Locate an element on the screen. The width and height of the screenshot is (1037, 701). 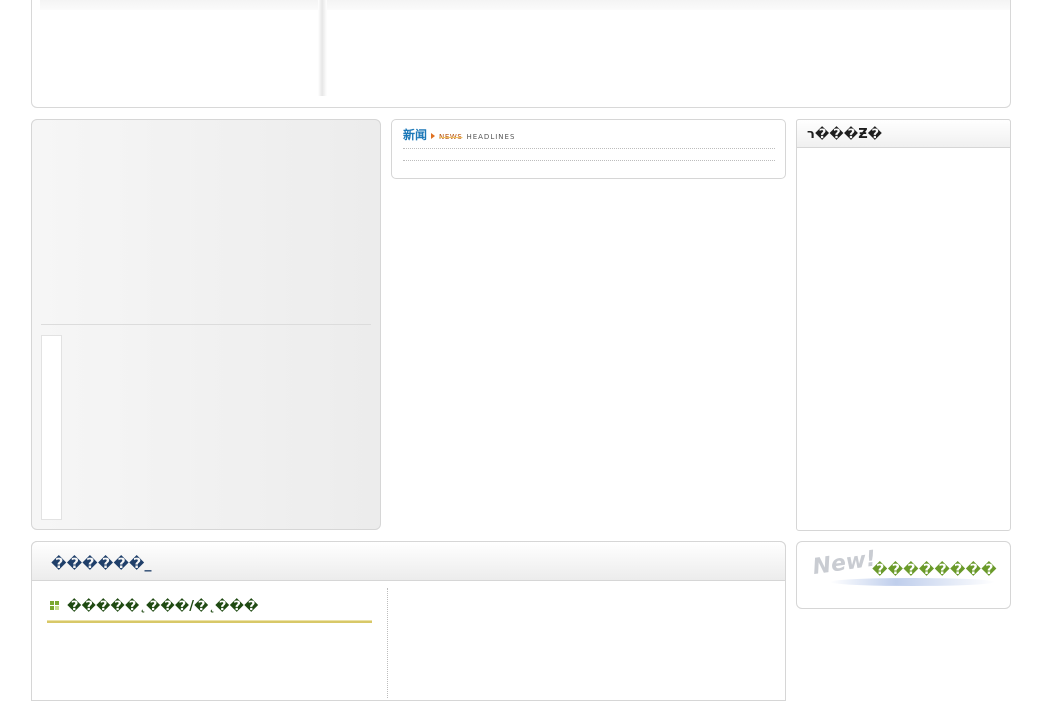
bottom-content-title: ������_ is located at coordinates (101, 564).